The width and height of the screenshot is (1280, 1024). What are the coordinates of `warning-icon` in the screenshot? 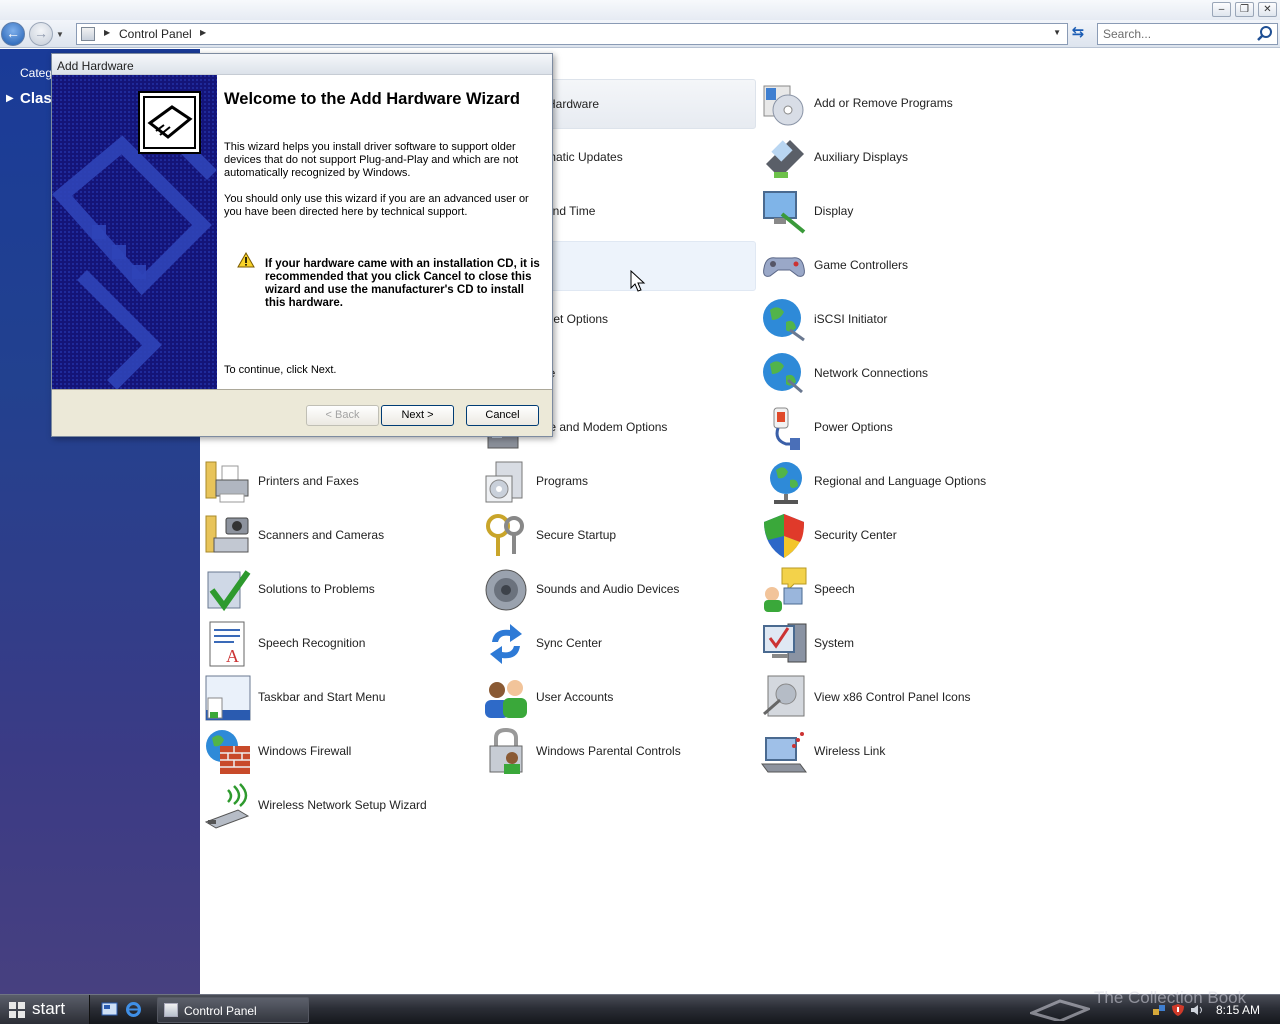 It's located at (246, 260).